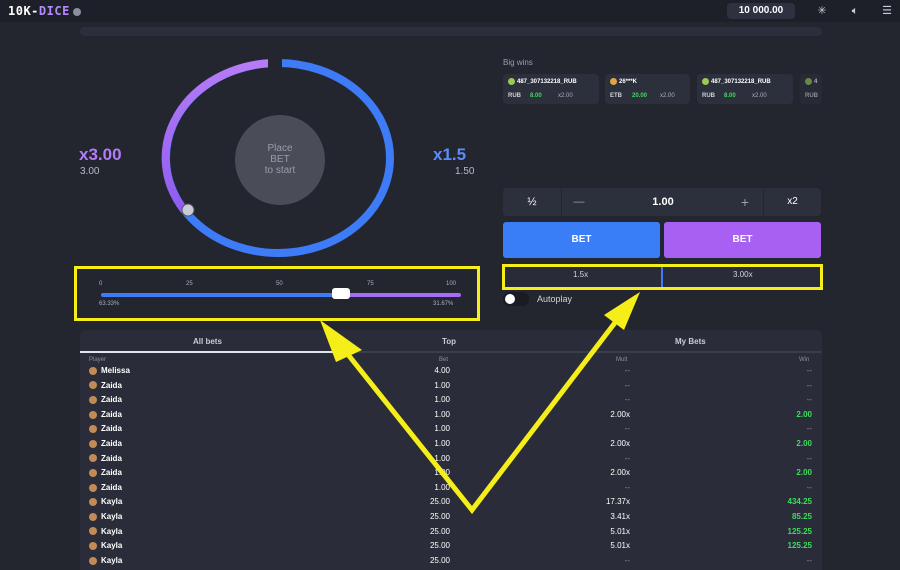 Image resolution: width=900 pixels, height=570 pixels. What do you see at coordinates (620, 516) in the screenshot?
I see `mult-cell: 3.41x` at bounding box center [620, 516].